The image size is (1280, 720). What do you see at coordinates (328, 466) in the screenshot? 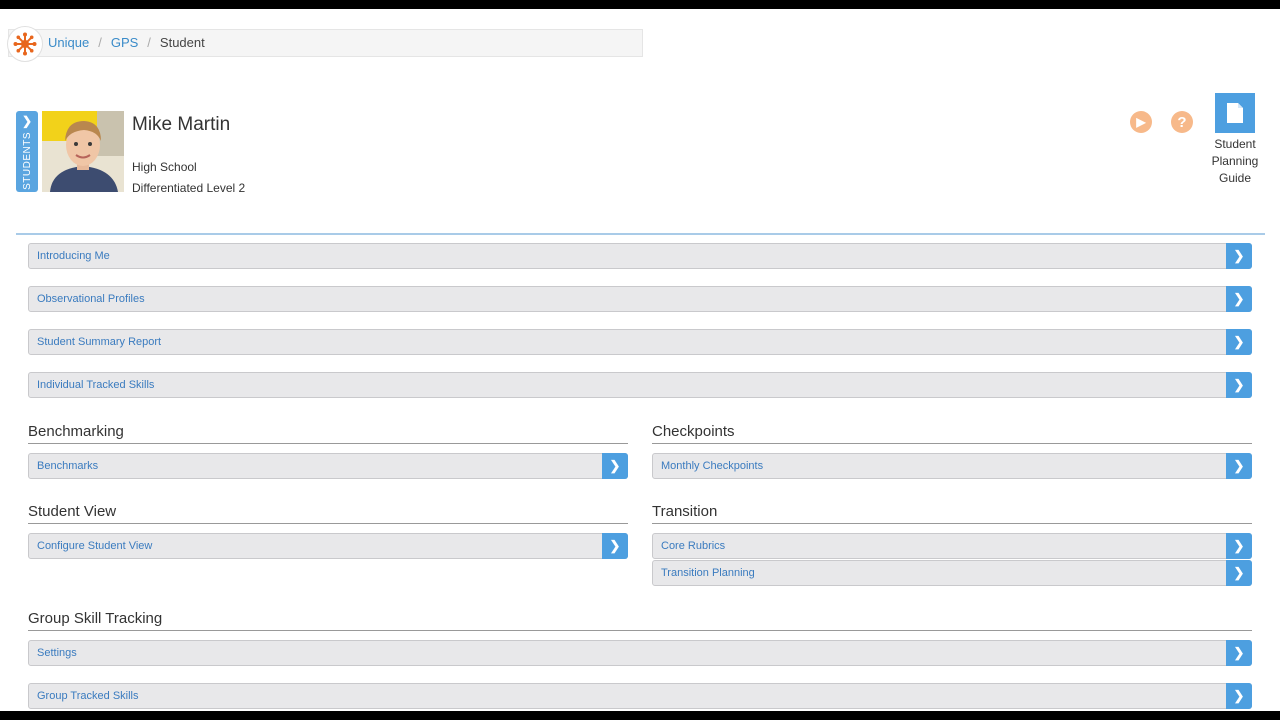
I see `benchmarks-link: Benchmarks ❯` at bounding box center [328, 466].